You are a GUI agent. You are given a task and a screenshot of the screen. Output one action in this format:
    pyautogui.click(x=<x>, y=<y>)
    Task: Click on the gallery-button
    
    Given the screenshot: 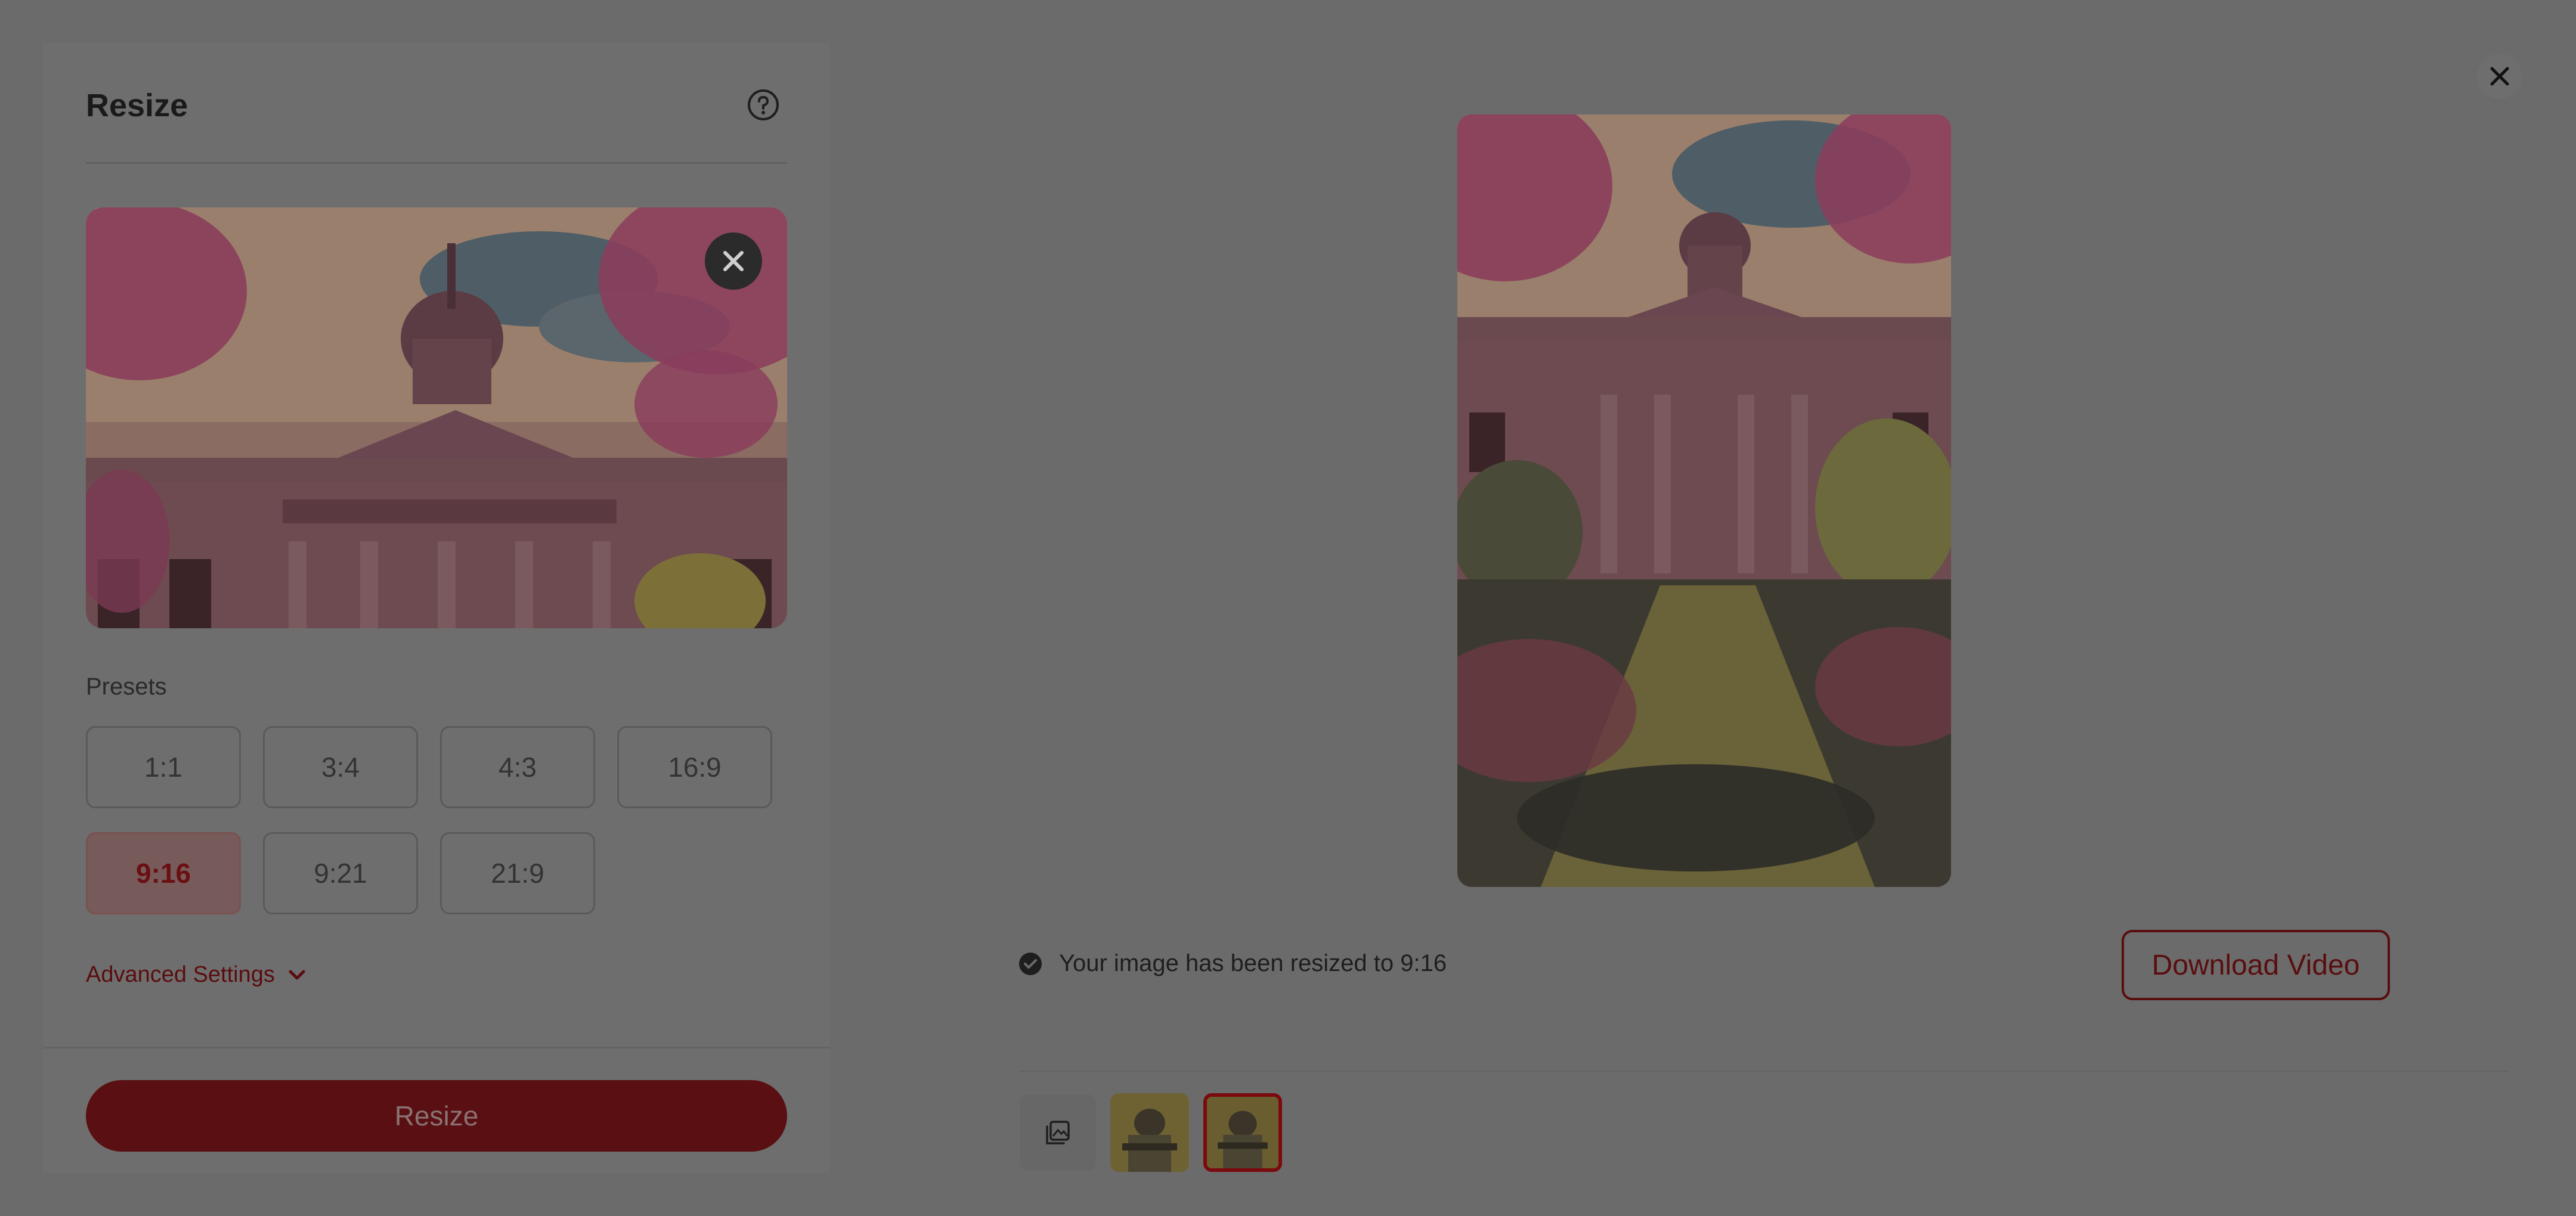 What is the action you would take?
    pyautogui.click(x=1058, y=1132)
    